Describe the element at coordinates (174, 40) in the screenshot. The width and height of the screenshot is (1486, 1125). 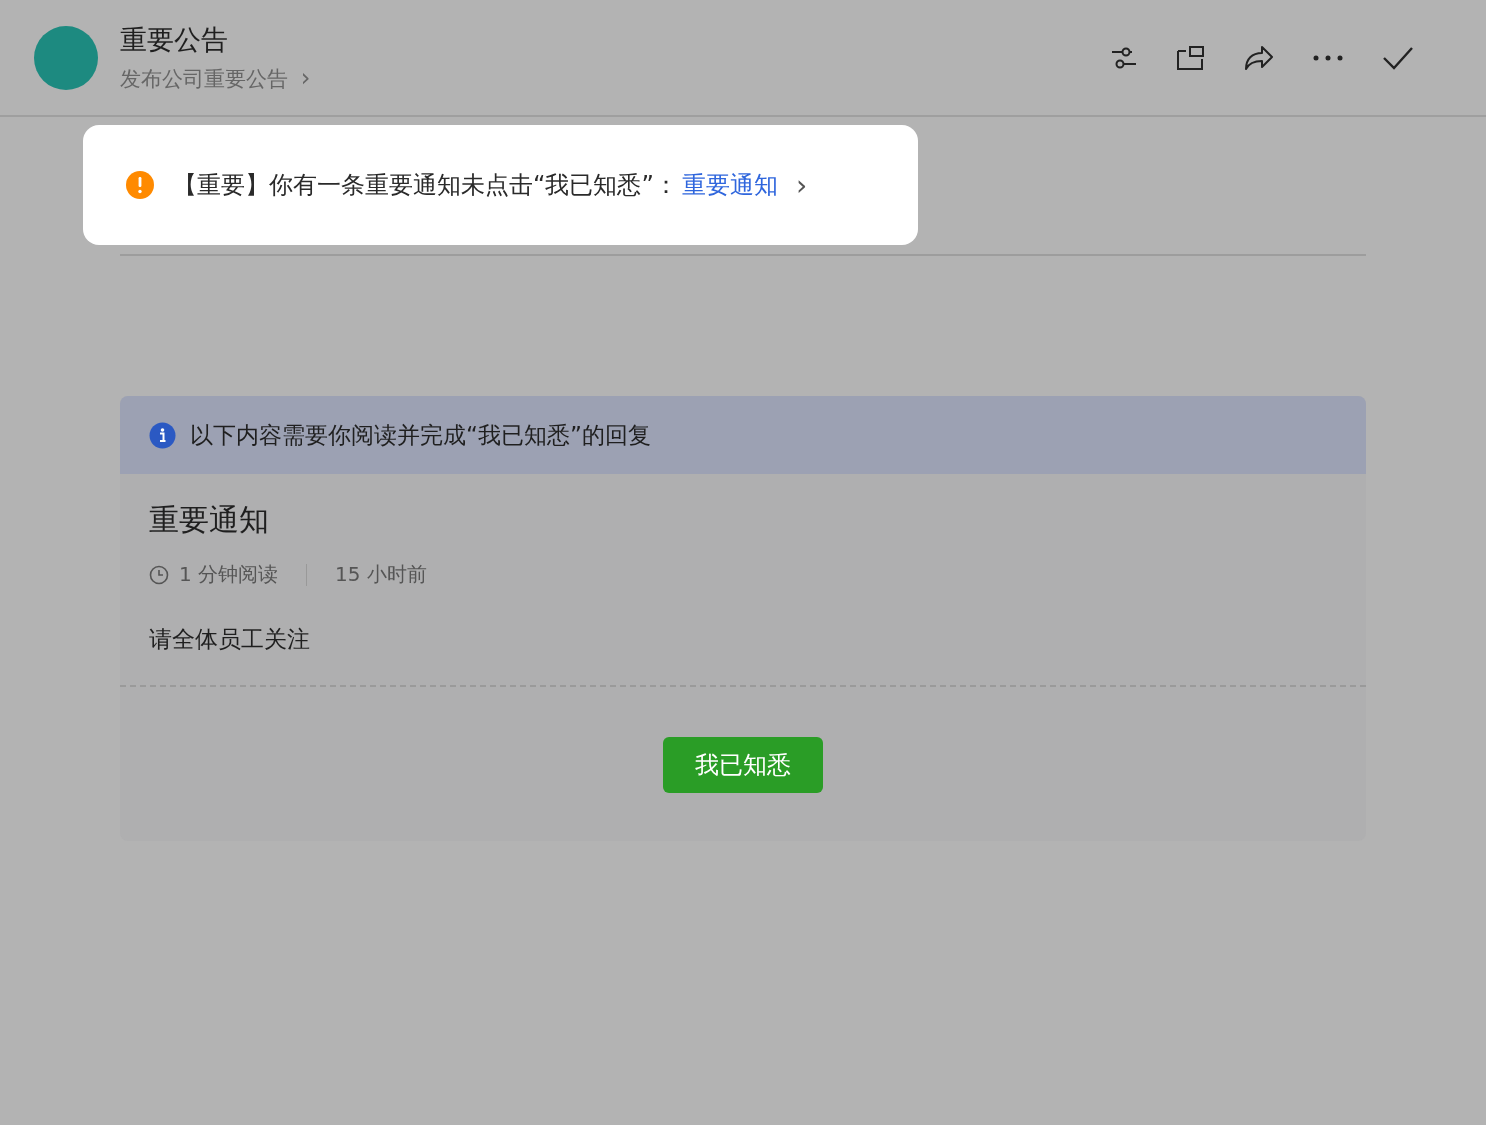
I see `page-title: 重要公告` at that location.